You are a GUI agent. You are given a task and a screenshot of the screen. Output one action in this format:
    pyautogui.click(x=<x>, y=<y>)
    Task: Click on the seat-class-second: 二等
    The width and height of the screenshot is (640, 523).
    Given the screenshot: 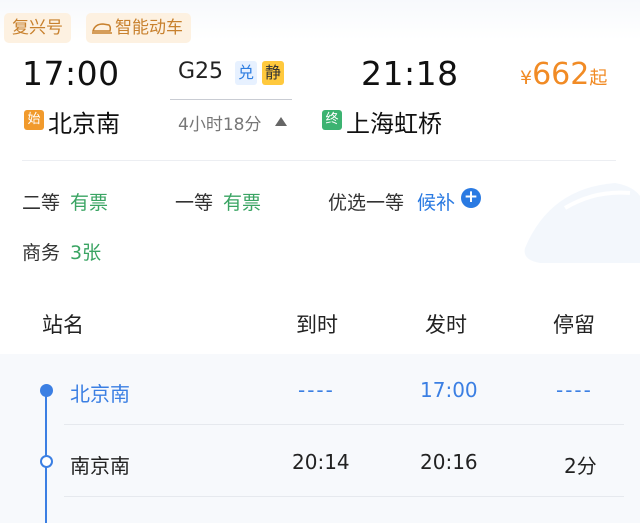 What is the action you would take?
    pyautogui.click(x=41, y=203)
    